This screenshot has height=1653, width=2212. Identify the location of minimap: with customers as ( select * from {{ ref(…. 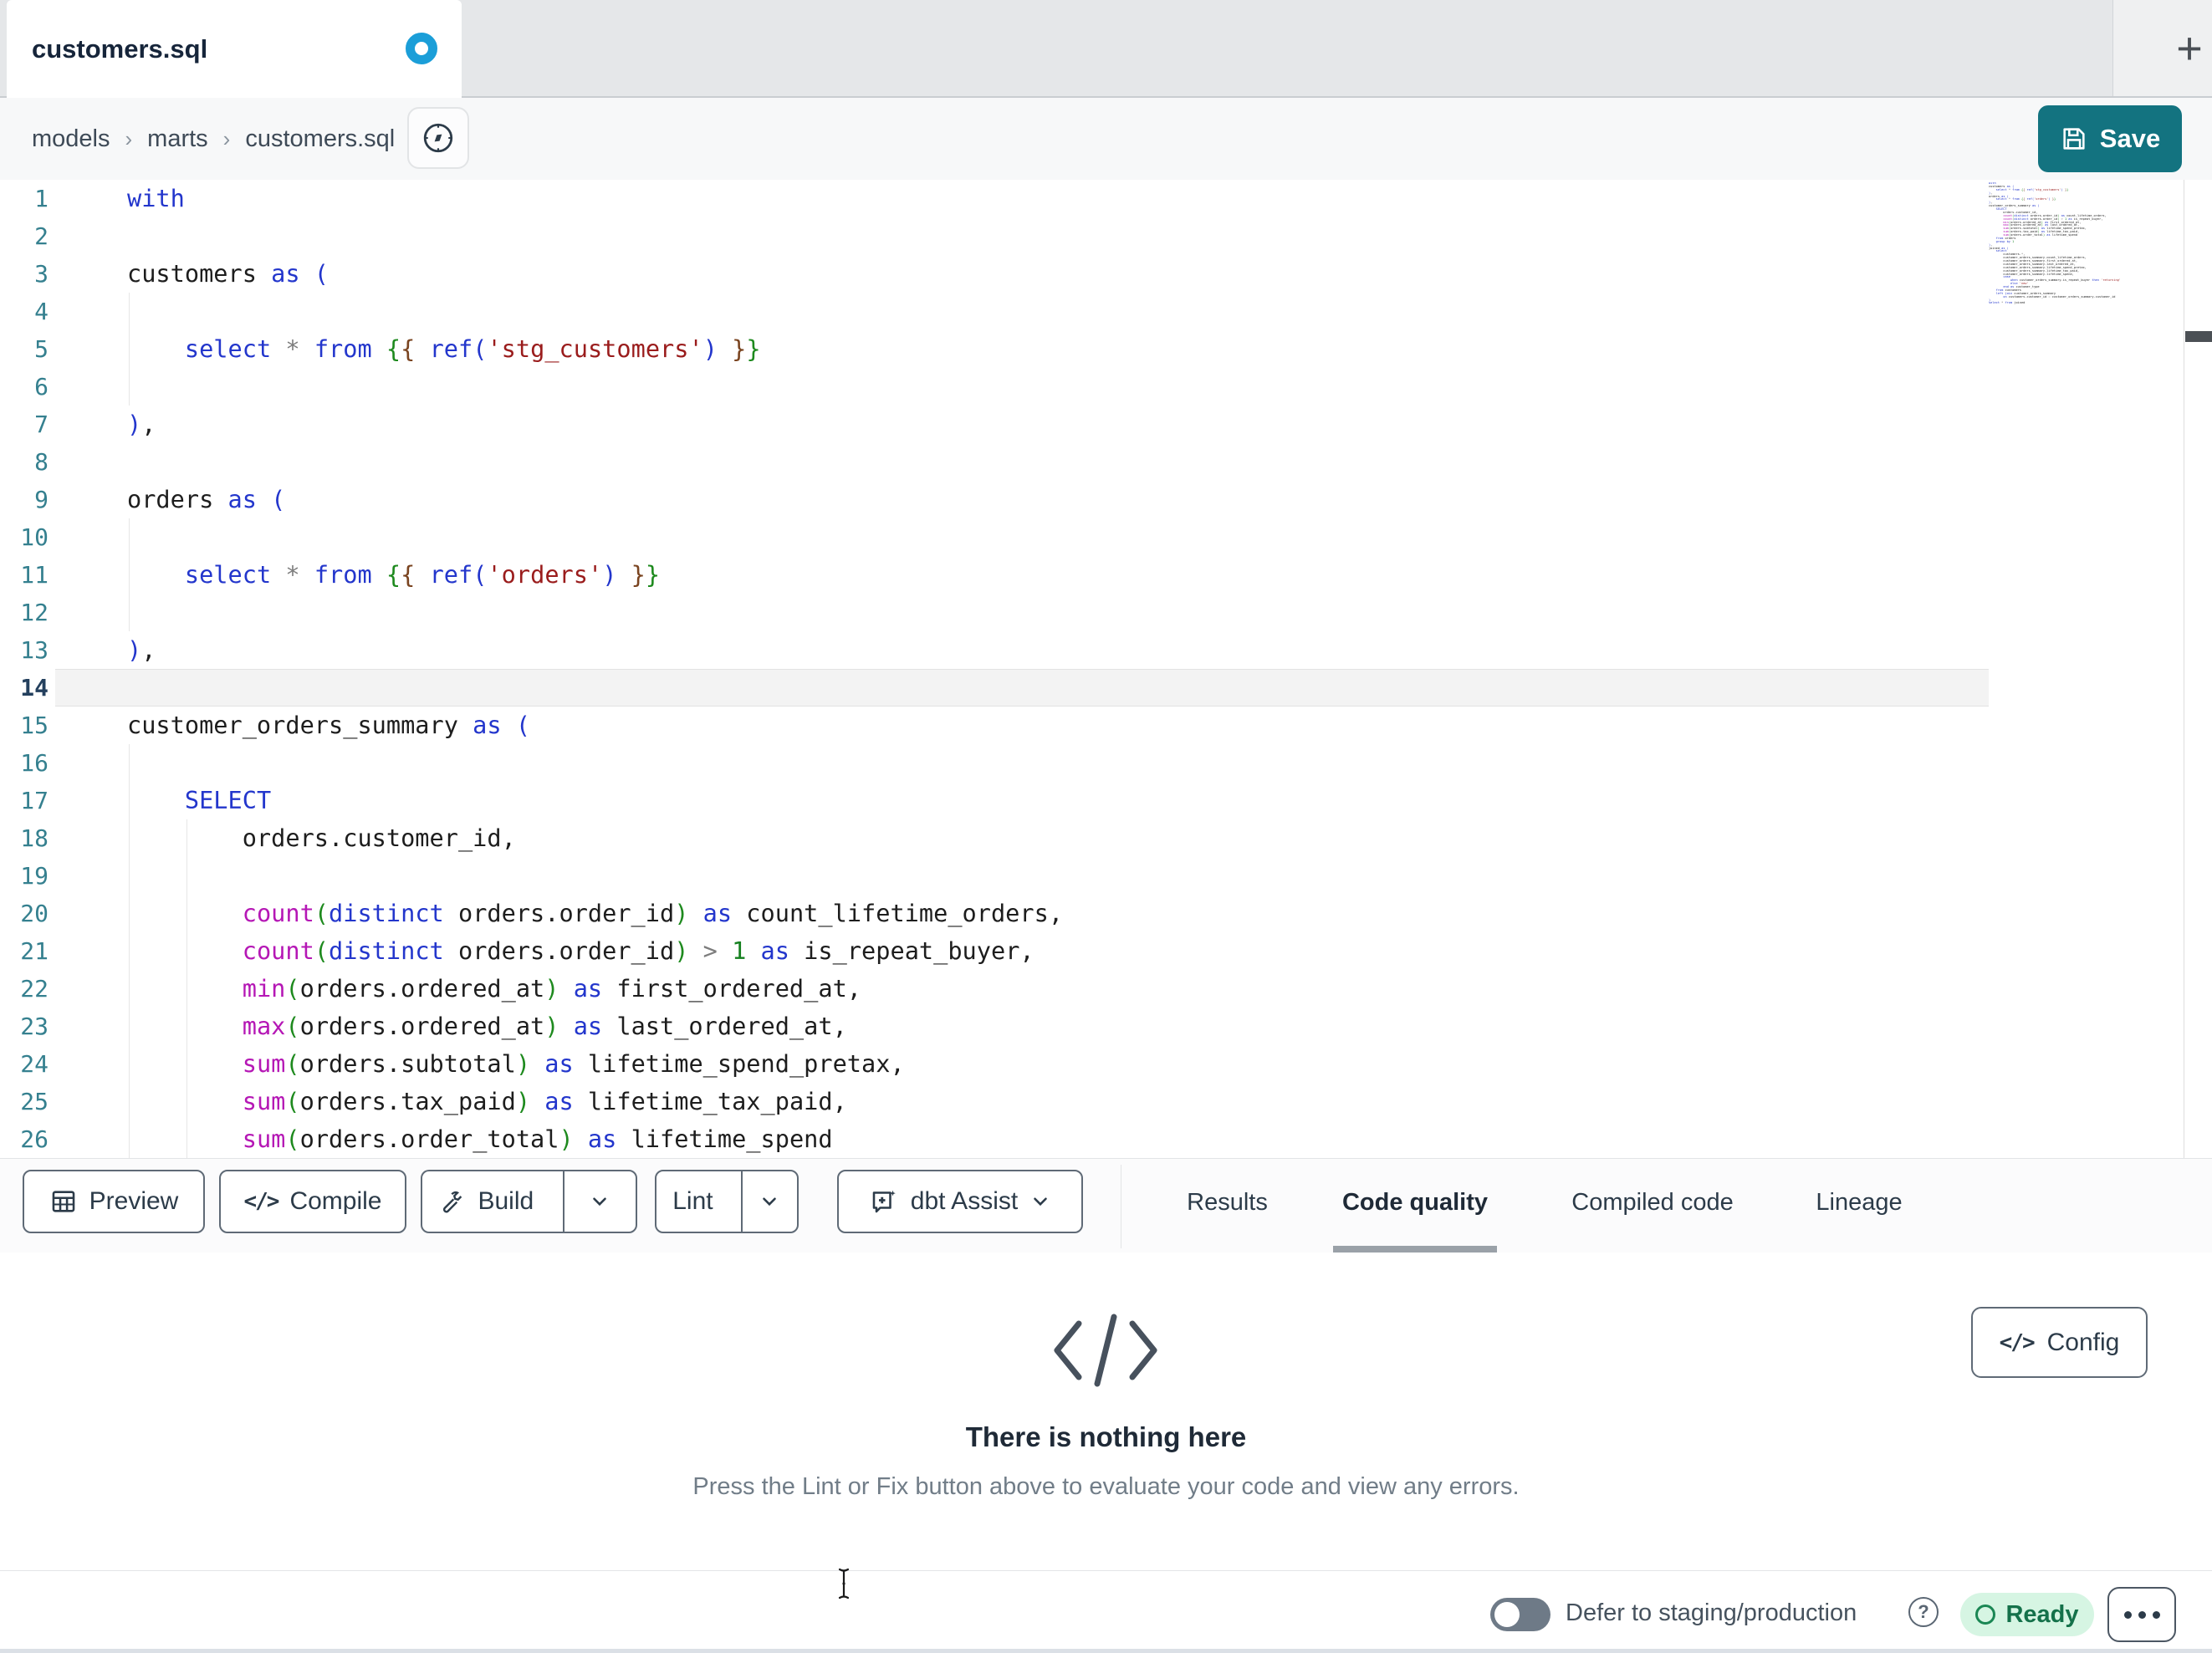
(2087, 282).